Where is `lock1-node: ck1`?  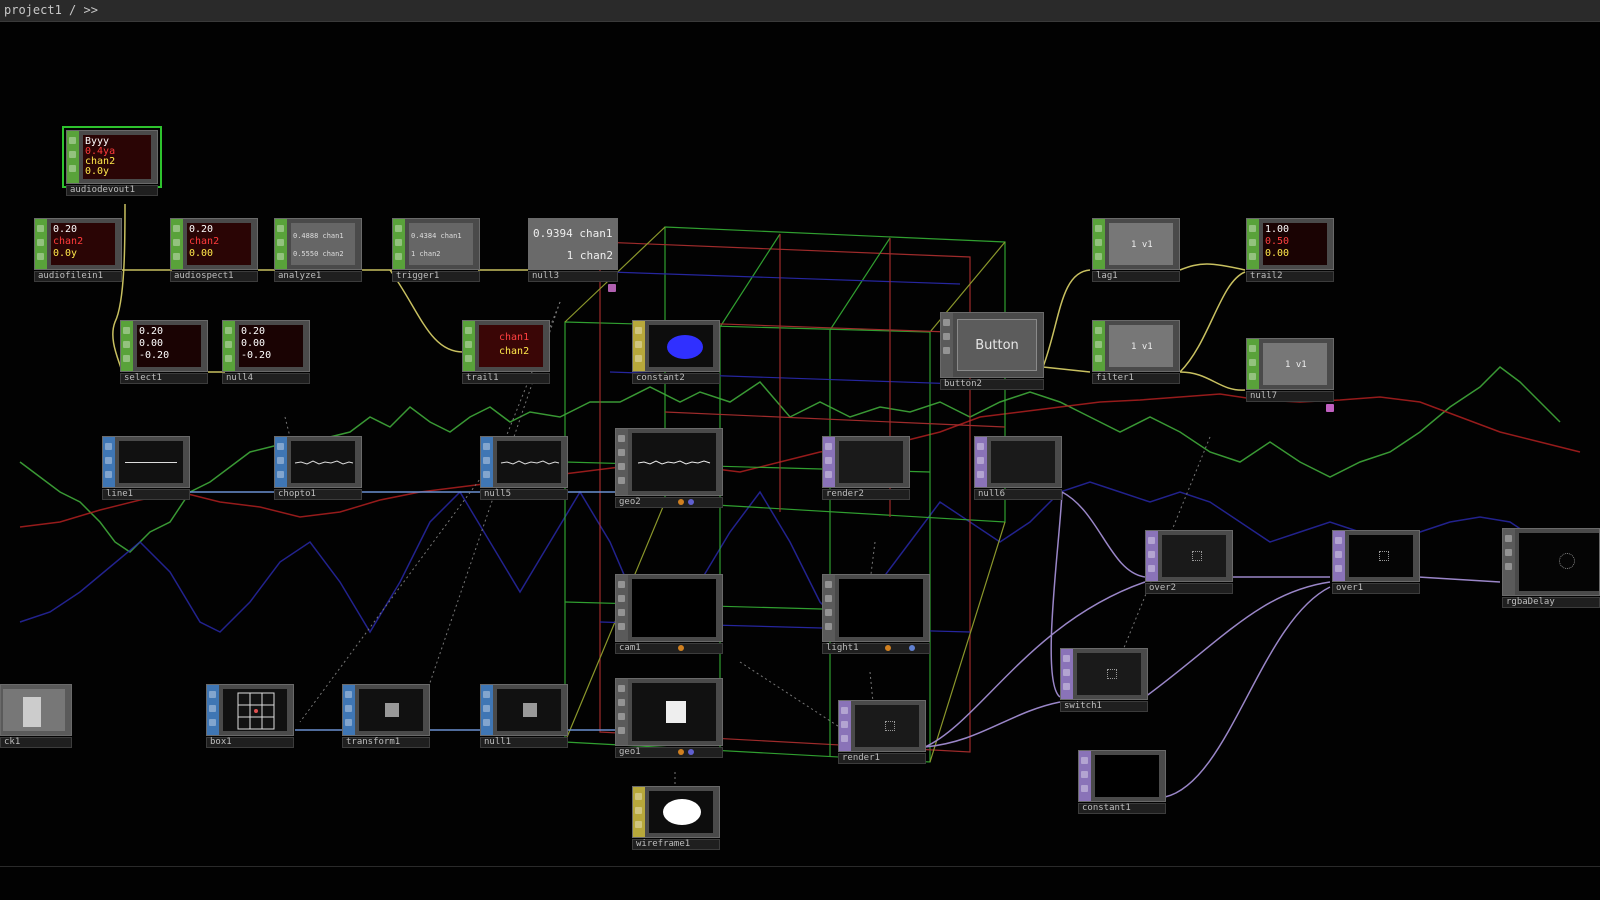
lock1-node: ck1 is located at coordinates (36, 716).